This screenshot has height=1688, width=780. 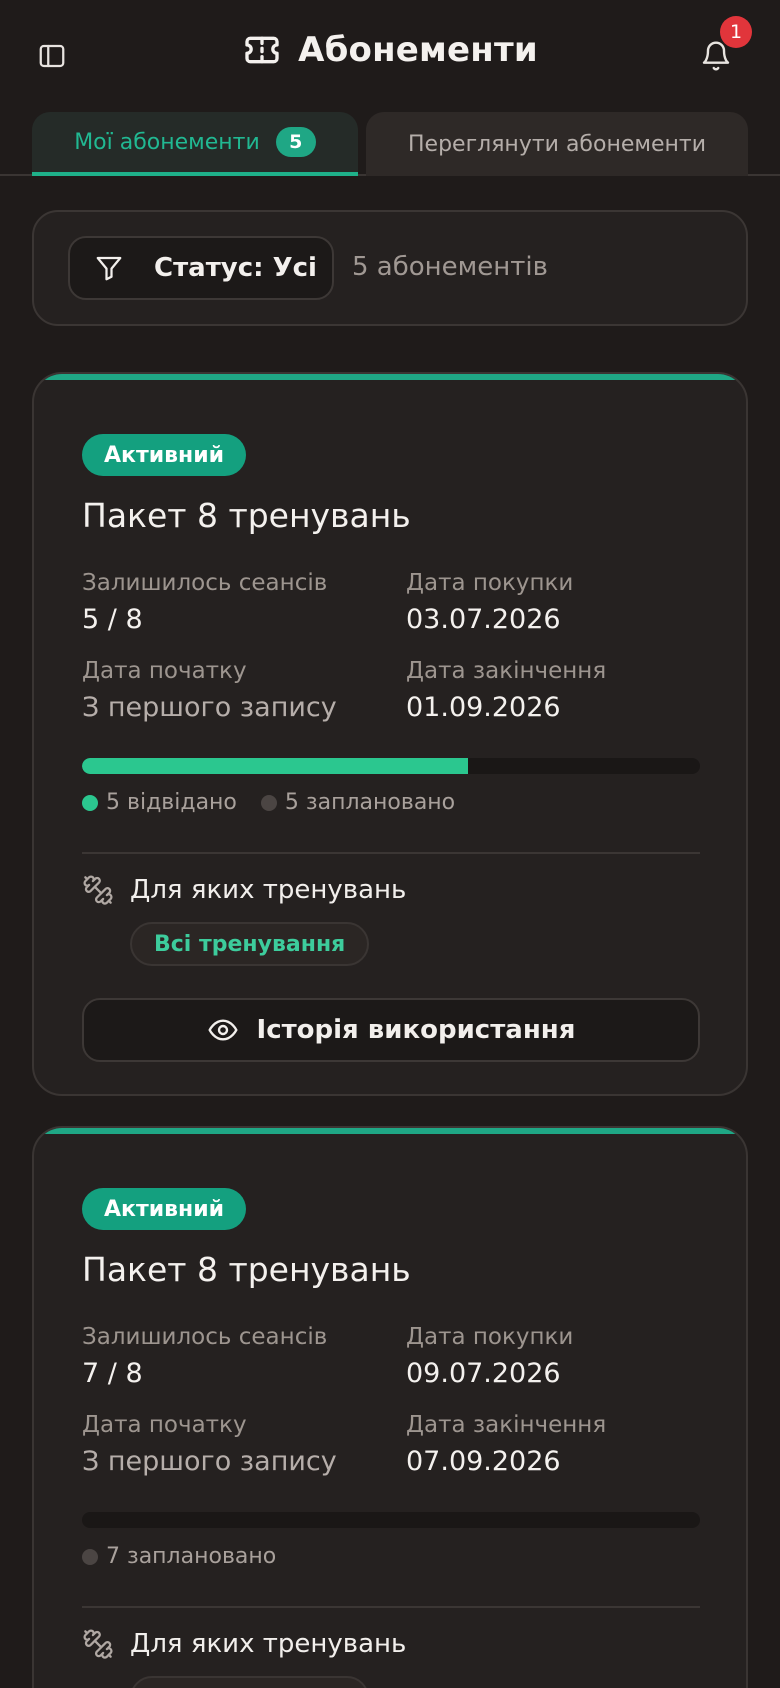 What do you see at coordinates (736, 32) in the screenshot?
I see `notification-badge: 1` at bounding box center [736, 32].